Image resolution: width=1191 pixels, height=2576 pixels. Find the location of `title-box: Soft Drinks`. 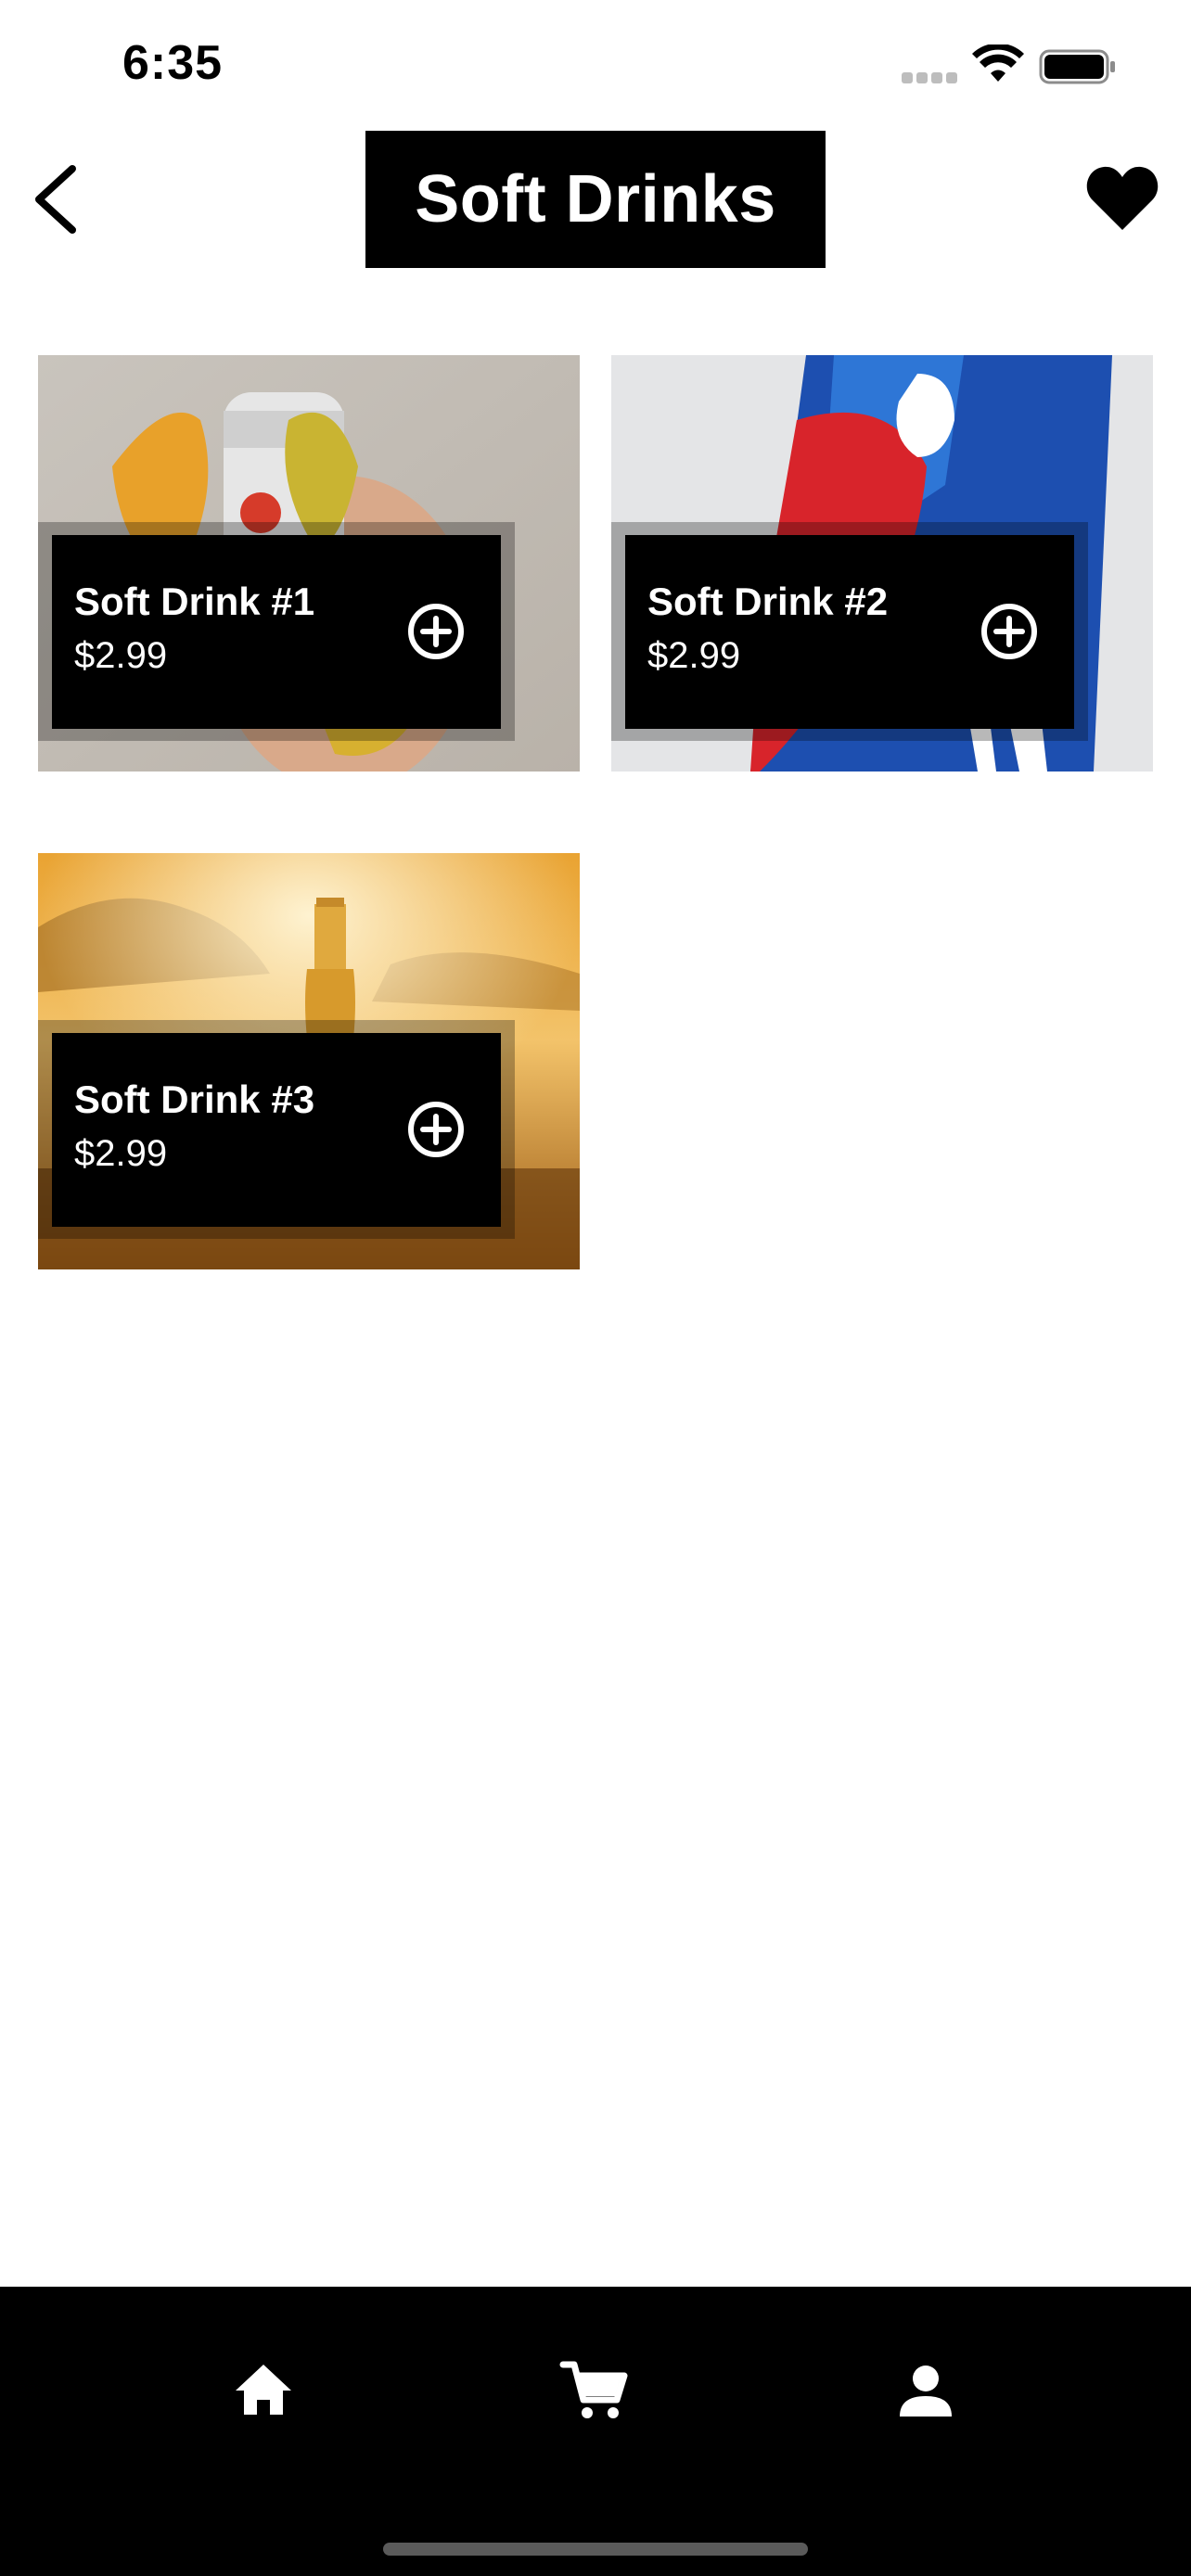

title-box: Soft Drinks is located at coordinates (595, 199).